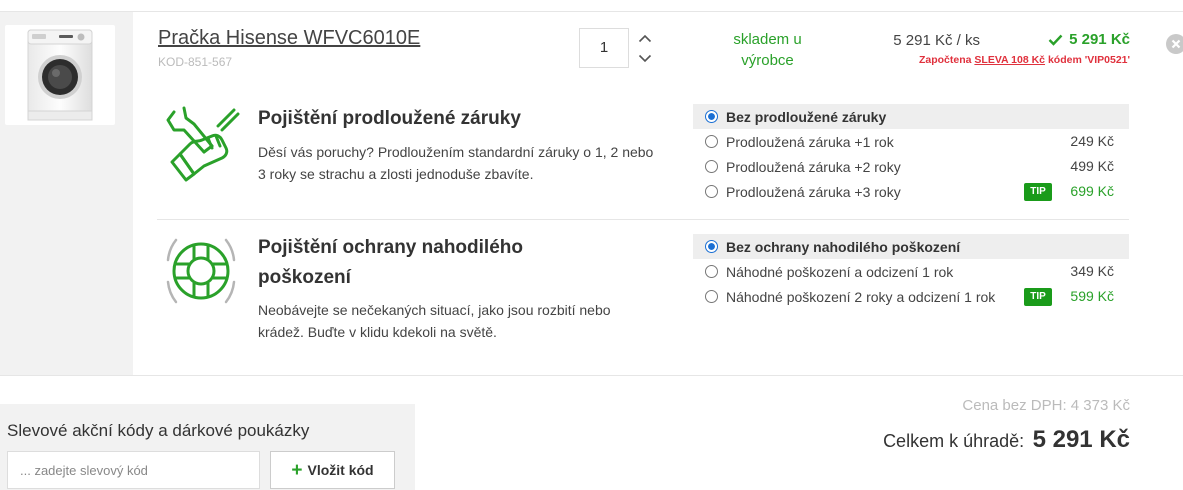 The width and height of the screenshot is (1183, 490). Describe the element at coordinates (1081, 439) in the screenshot. I see `grand-total-value: 5 291 Kč` at that location.